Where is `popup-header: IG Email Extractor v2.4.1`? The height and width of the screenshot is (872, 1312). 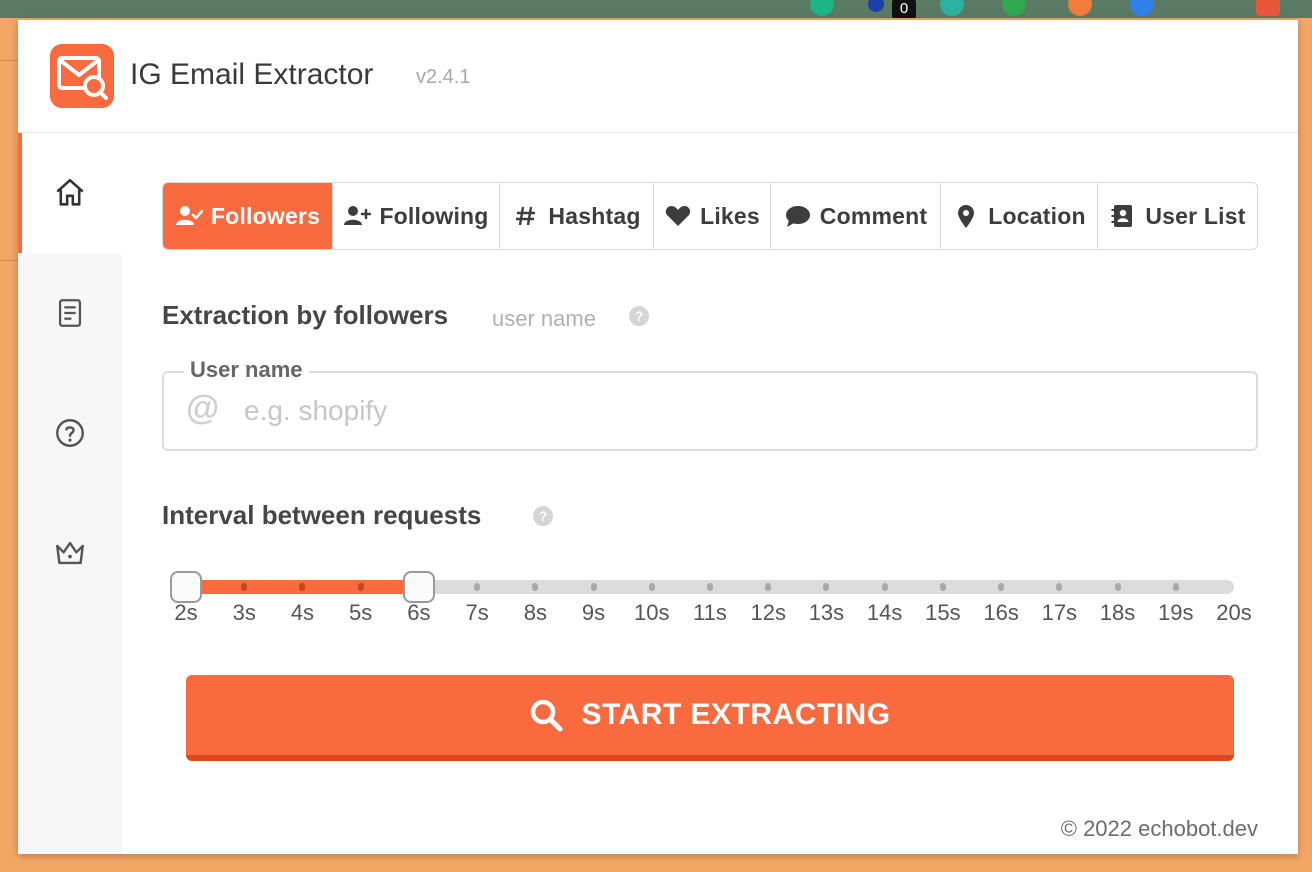 popup-header: IG Email Extractor v2.4.1 is located at coordinates (658, 76).